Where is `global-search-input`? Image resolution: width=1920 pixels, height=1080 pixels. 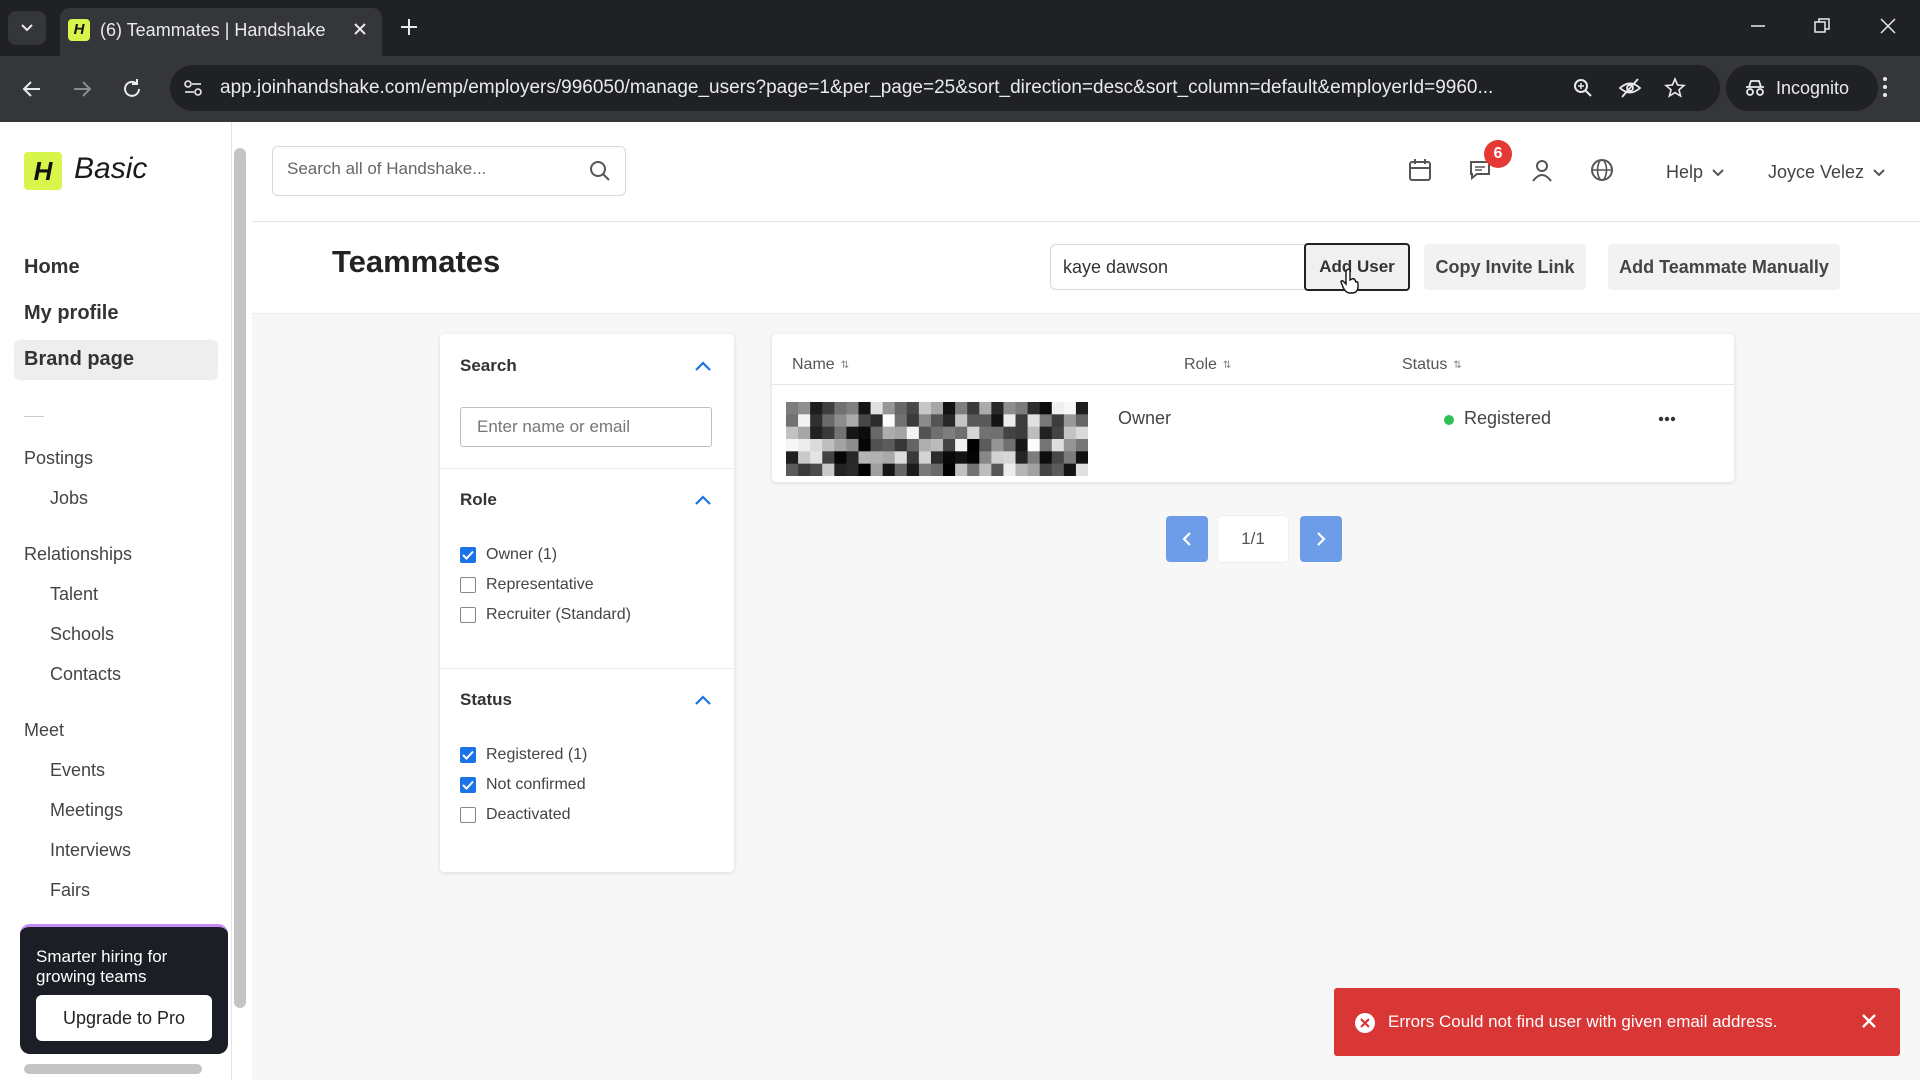 global-search-input is located at coordinates (432, 169).